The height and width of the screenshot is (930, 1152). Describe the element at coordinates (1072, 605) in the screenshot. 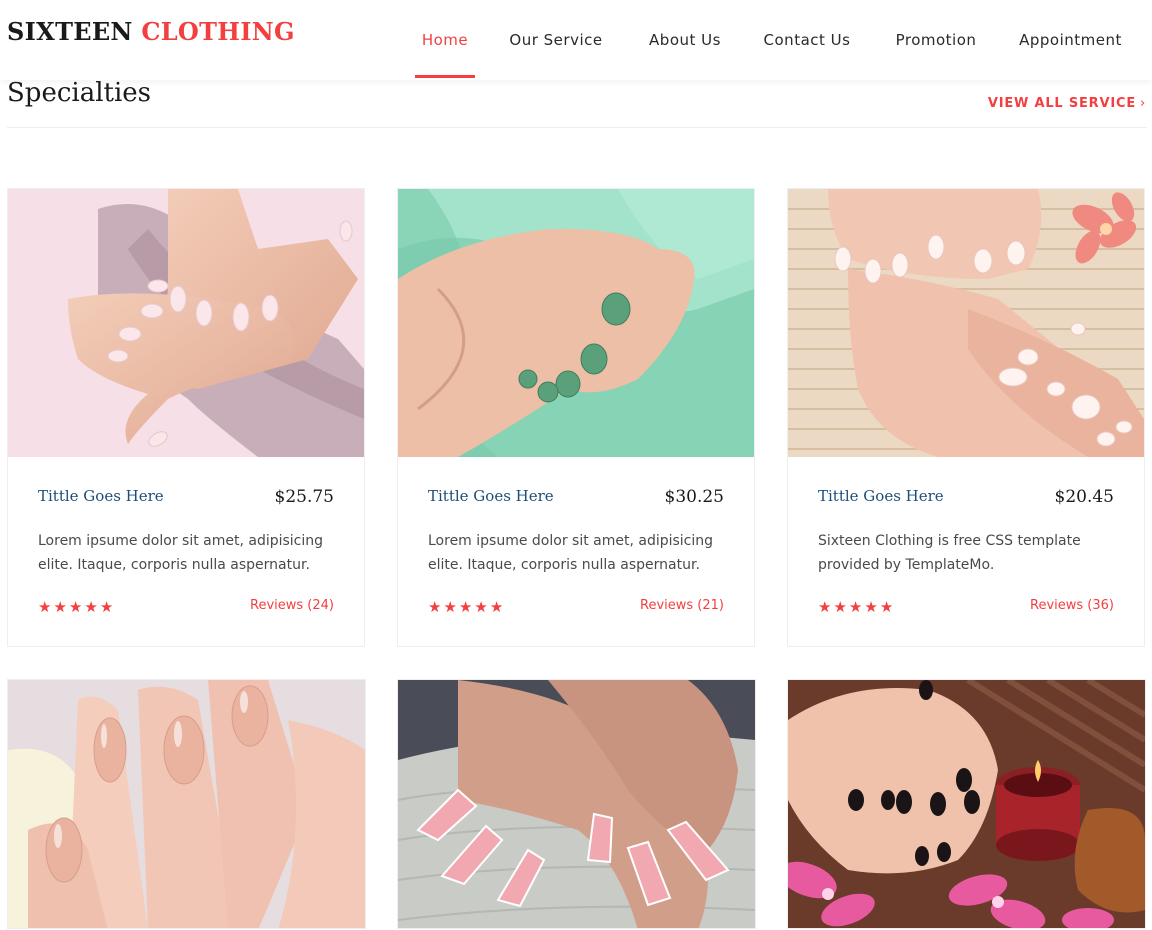

I see `reviews-link: Reviews (36)` at that location.